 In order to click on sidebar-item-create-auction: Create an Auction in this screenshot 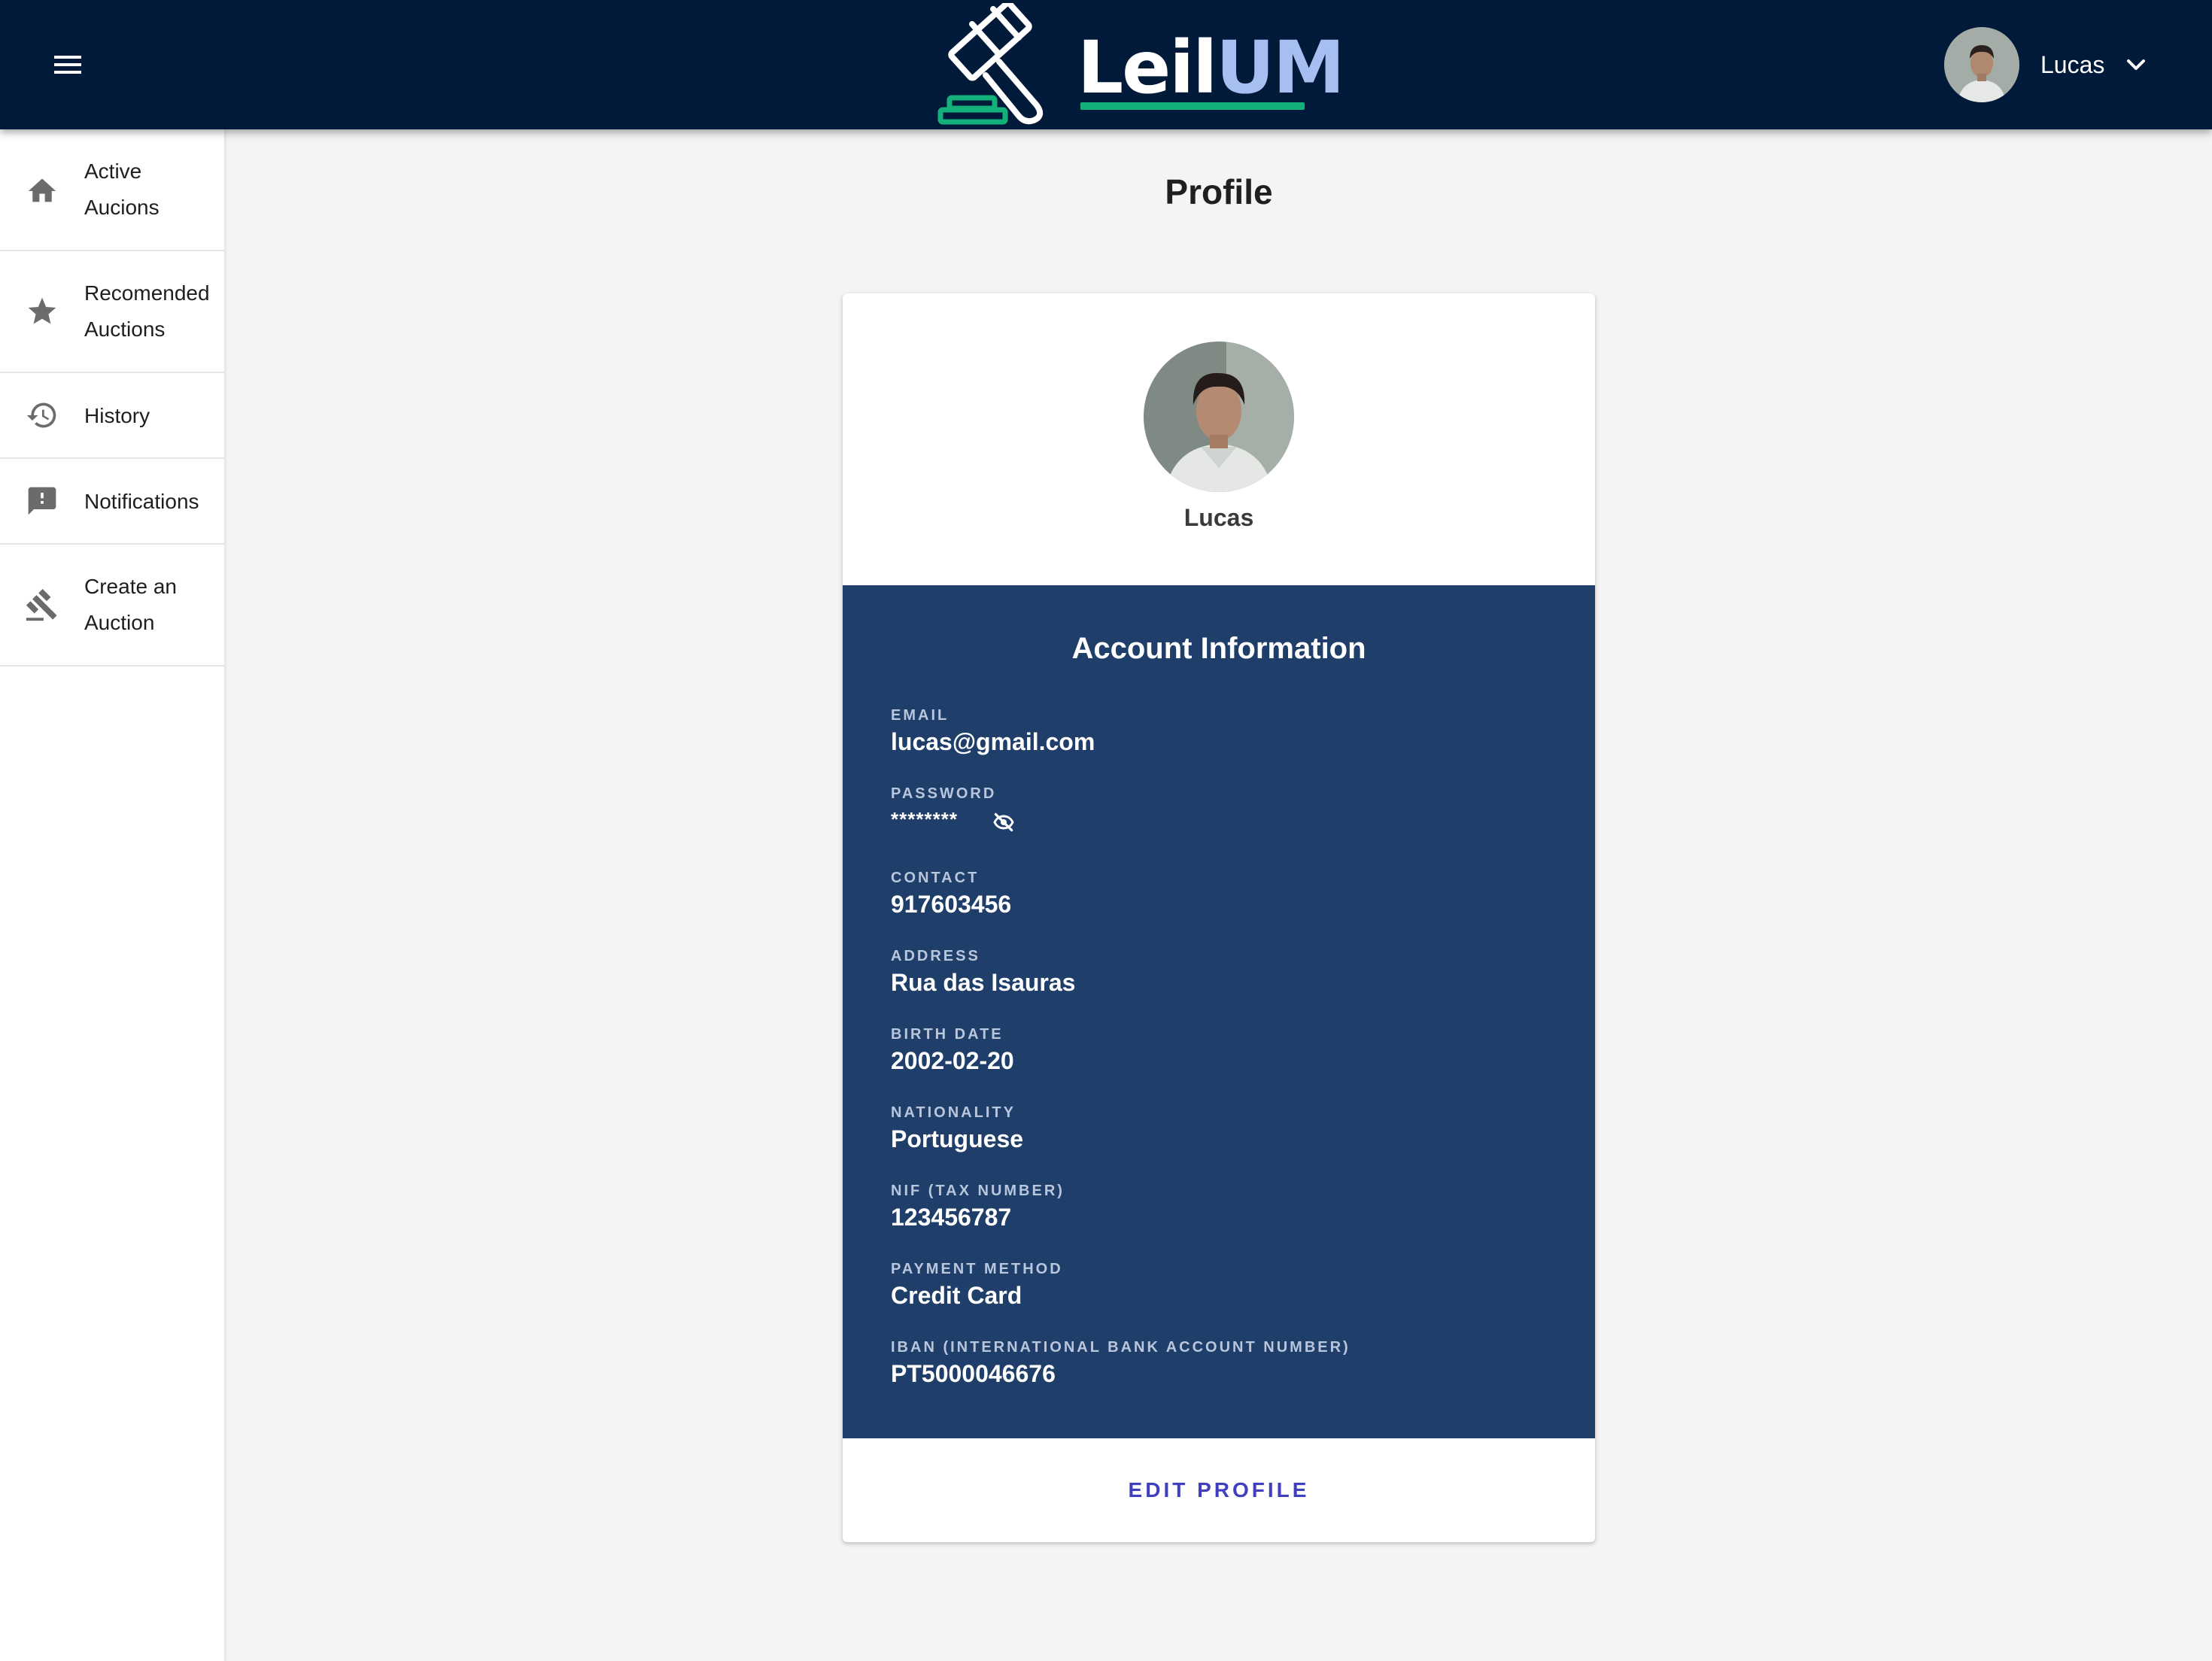, I will do `click(112, 606)`.